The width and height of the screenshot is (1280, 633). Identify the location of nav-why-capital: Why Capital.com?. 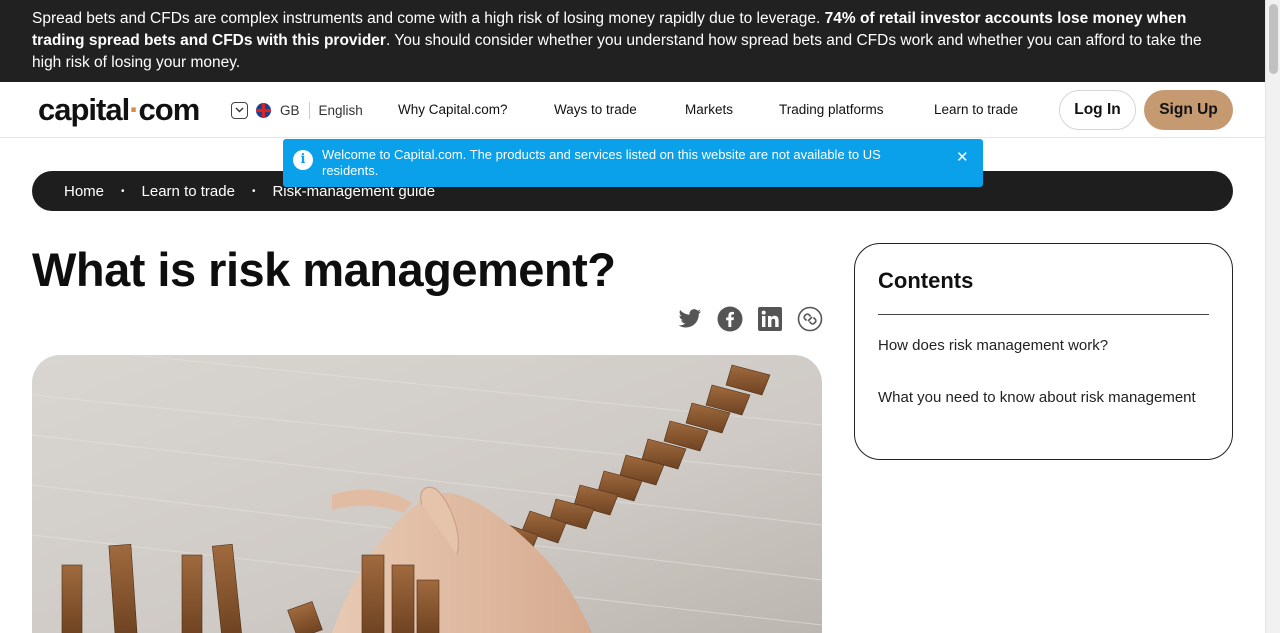
(453, 109).